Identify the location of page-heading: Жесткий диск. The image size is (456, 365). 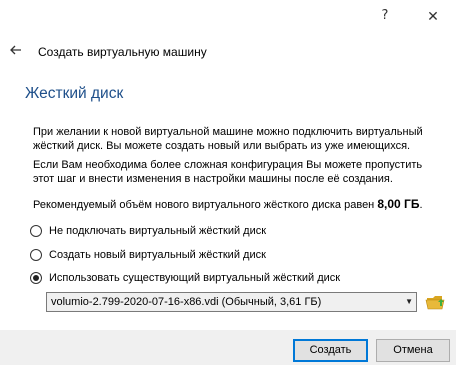
(74, 93).